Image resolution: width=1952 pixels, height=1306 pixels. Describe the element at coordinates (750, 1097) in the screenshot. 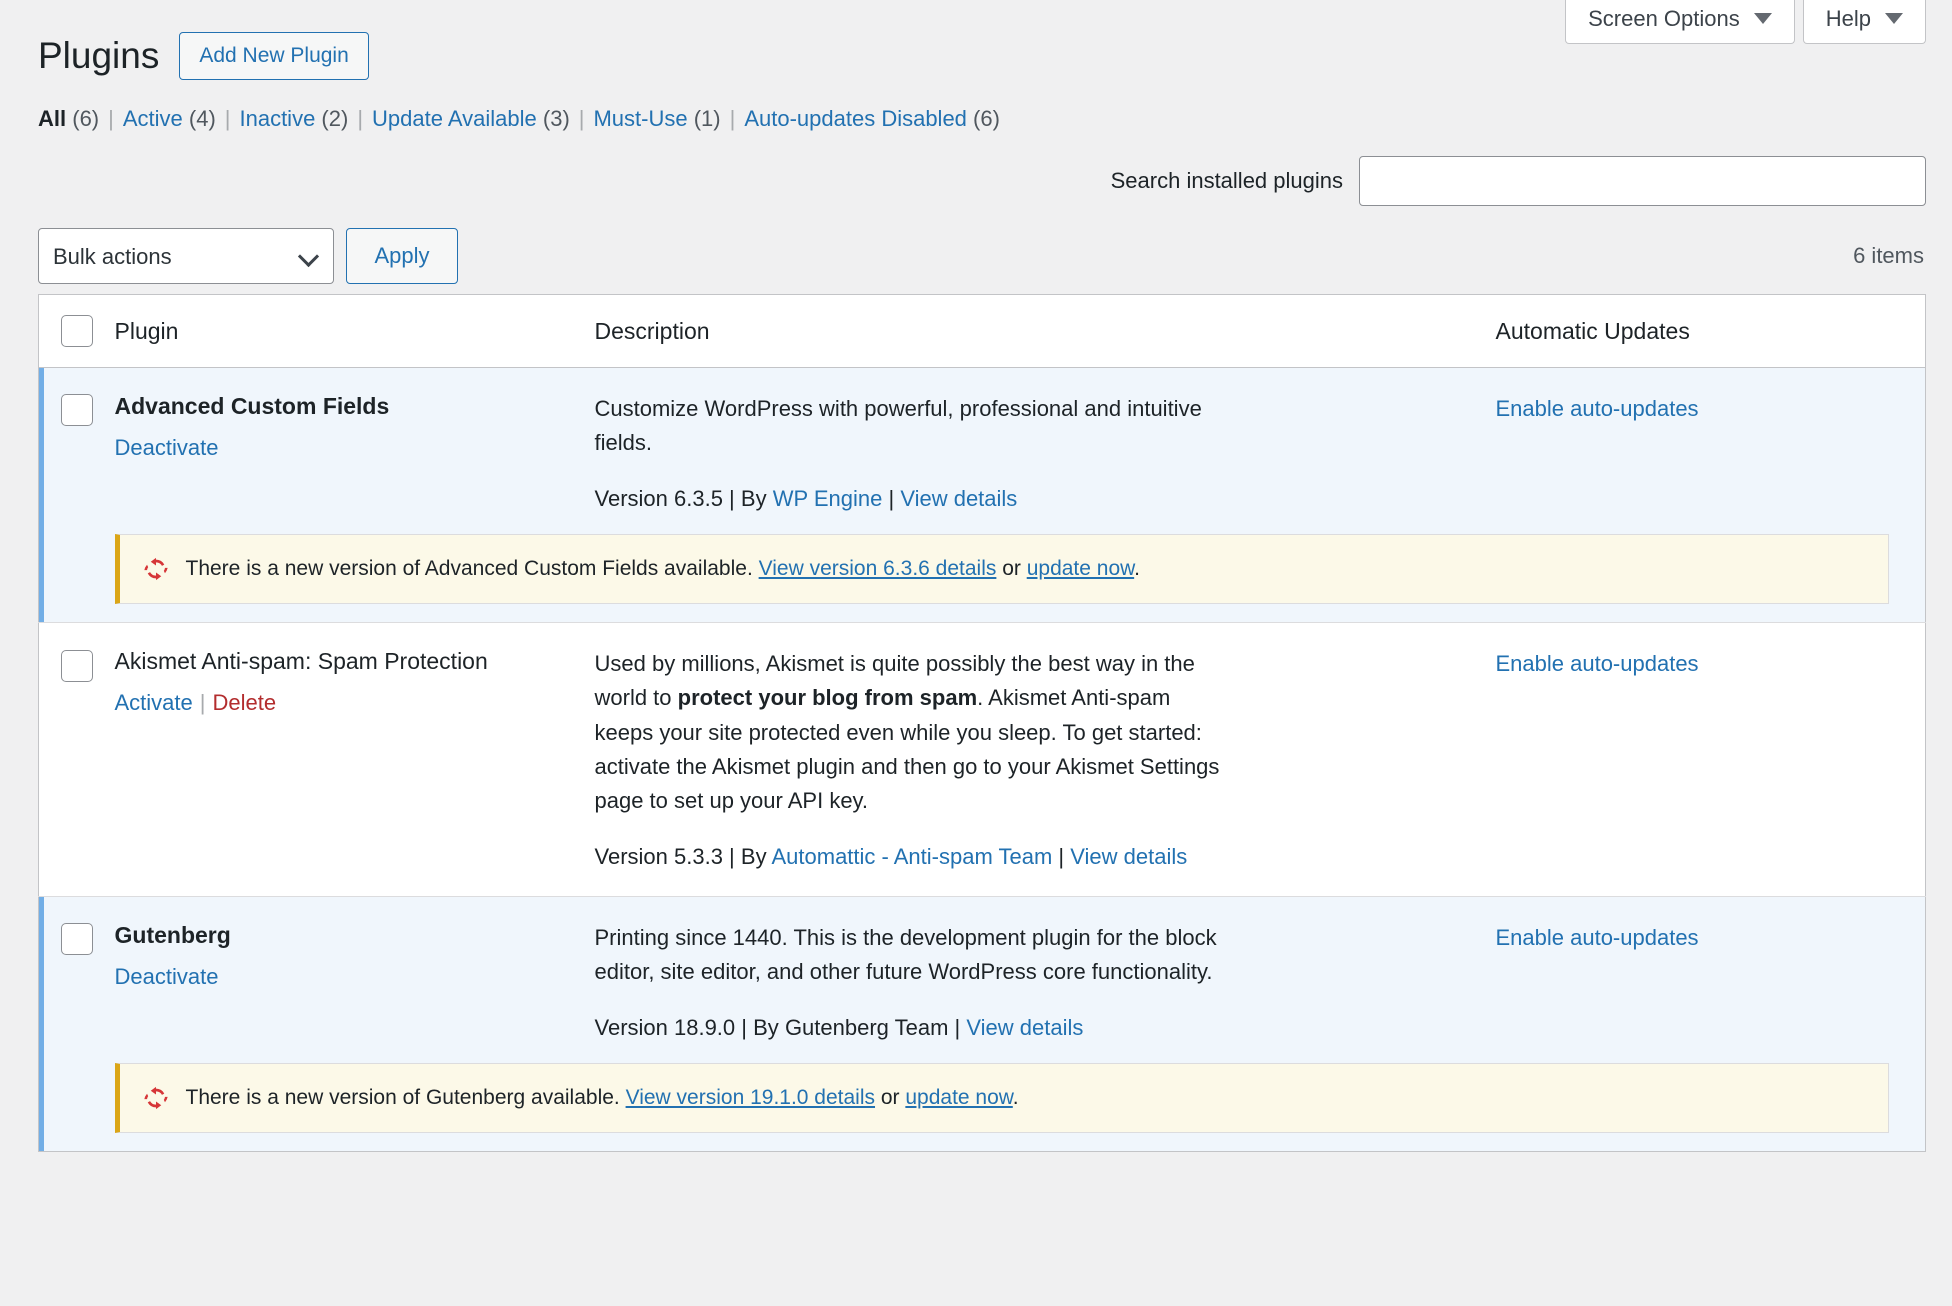

I see `view-version-details-link: View version 19.1.0 details` at that location.